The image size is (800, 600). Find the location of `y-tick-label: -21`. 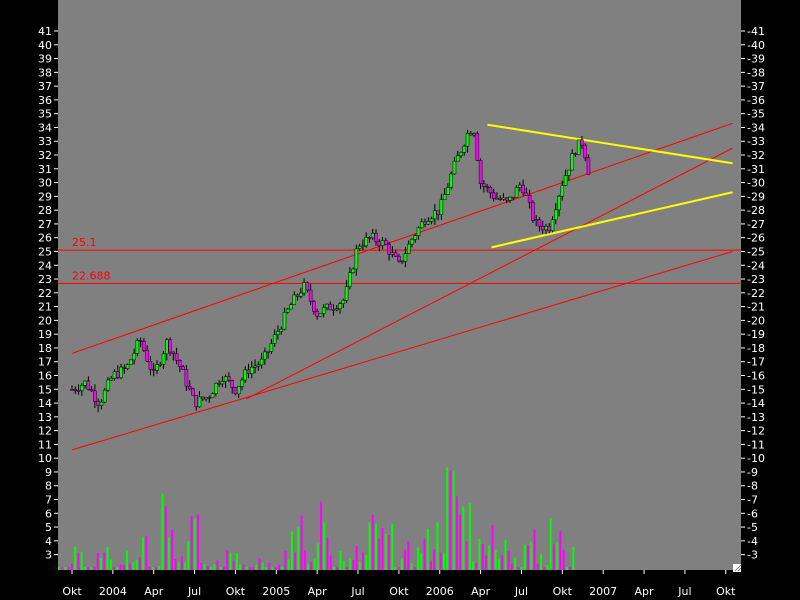

y-tick-label: -21 is located at coordinates (756, 307).